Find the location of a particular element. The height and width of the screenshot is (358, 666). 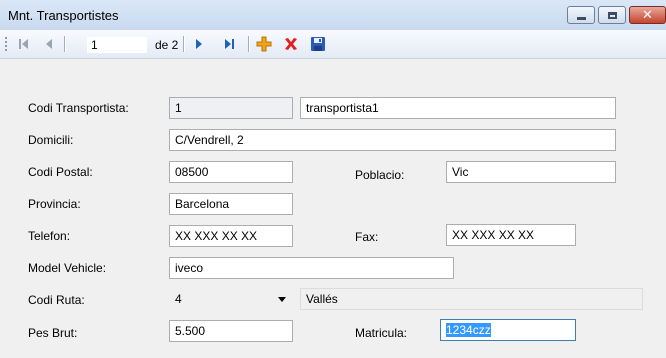

provincia-label: Provincia: is located at coordinates (54, 204).